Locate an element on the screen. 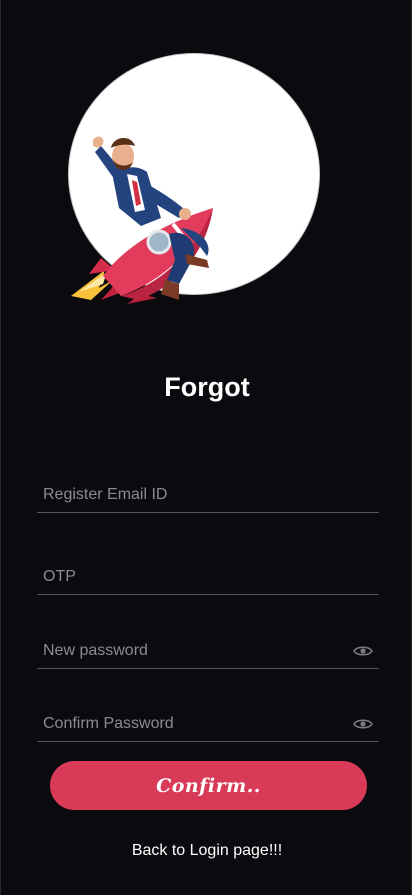 The width and height of the screenshot is (412, 895). businessman-on-rocket-illustration is located at coordinates (142, 220).